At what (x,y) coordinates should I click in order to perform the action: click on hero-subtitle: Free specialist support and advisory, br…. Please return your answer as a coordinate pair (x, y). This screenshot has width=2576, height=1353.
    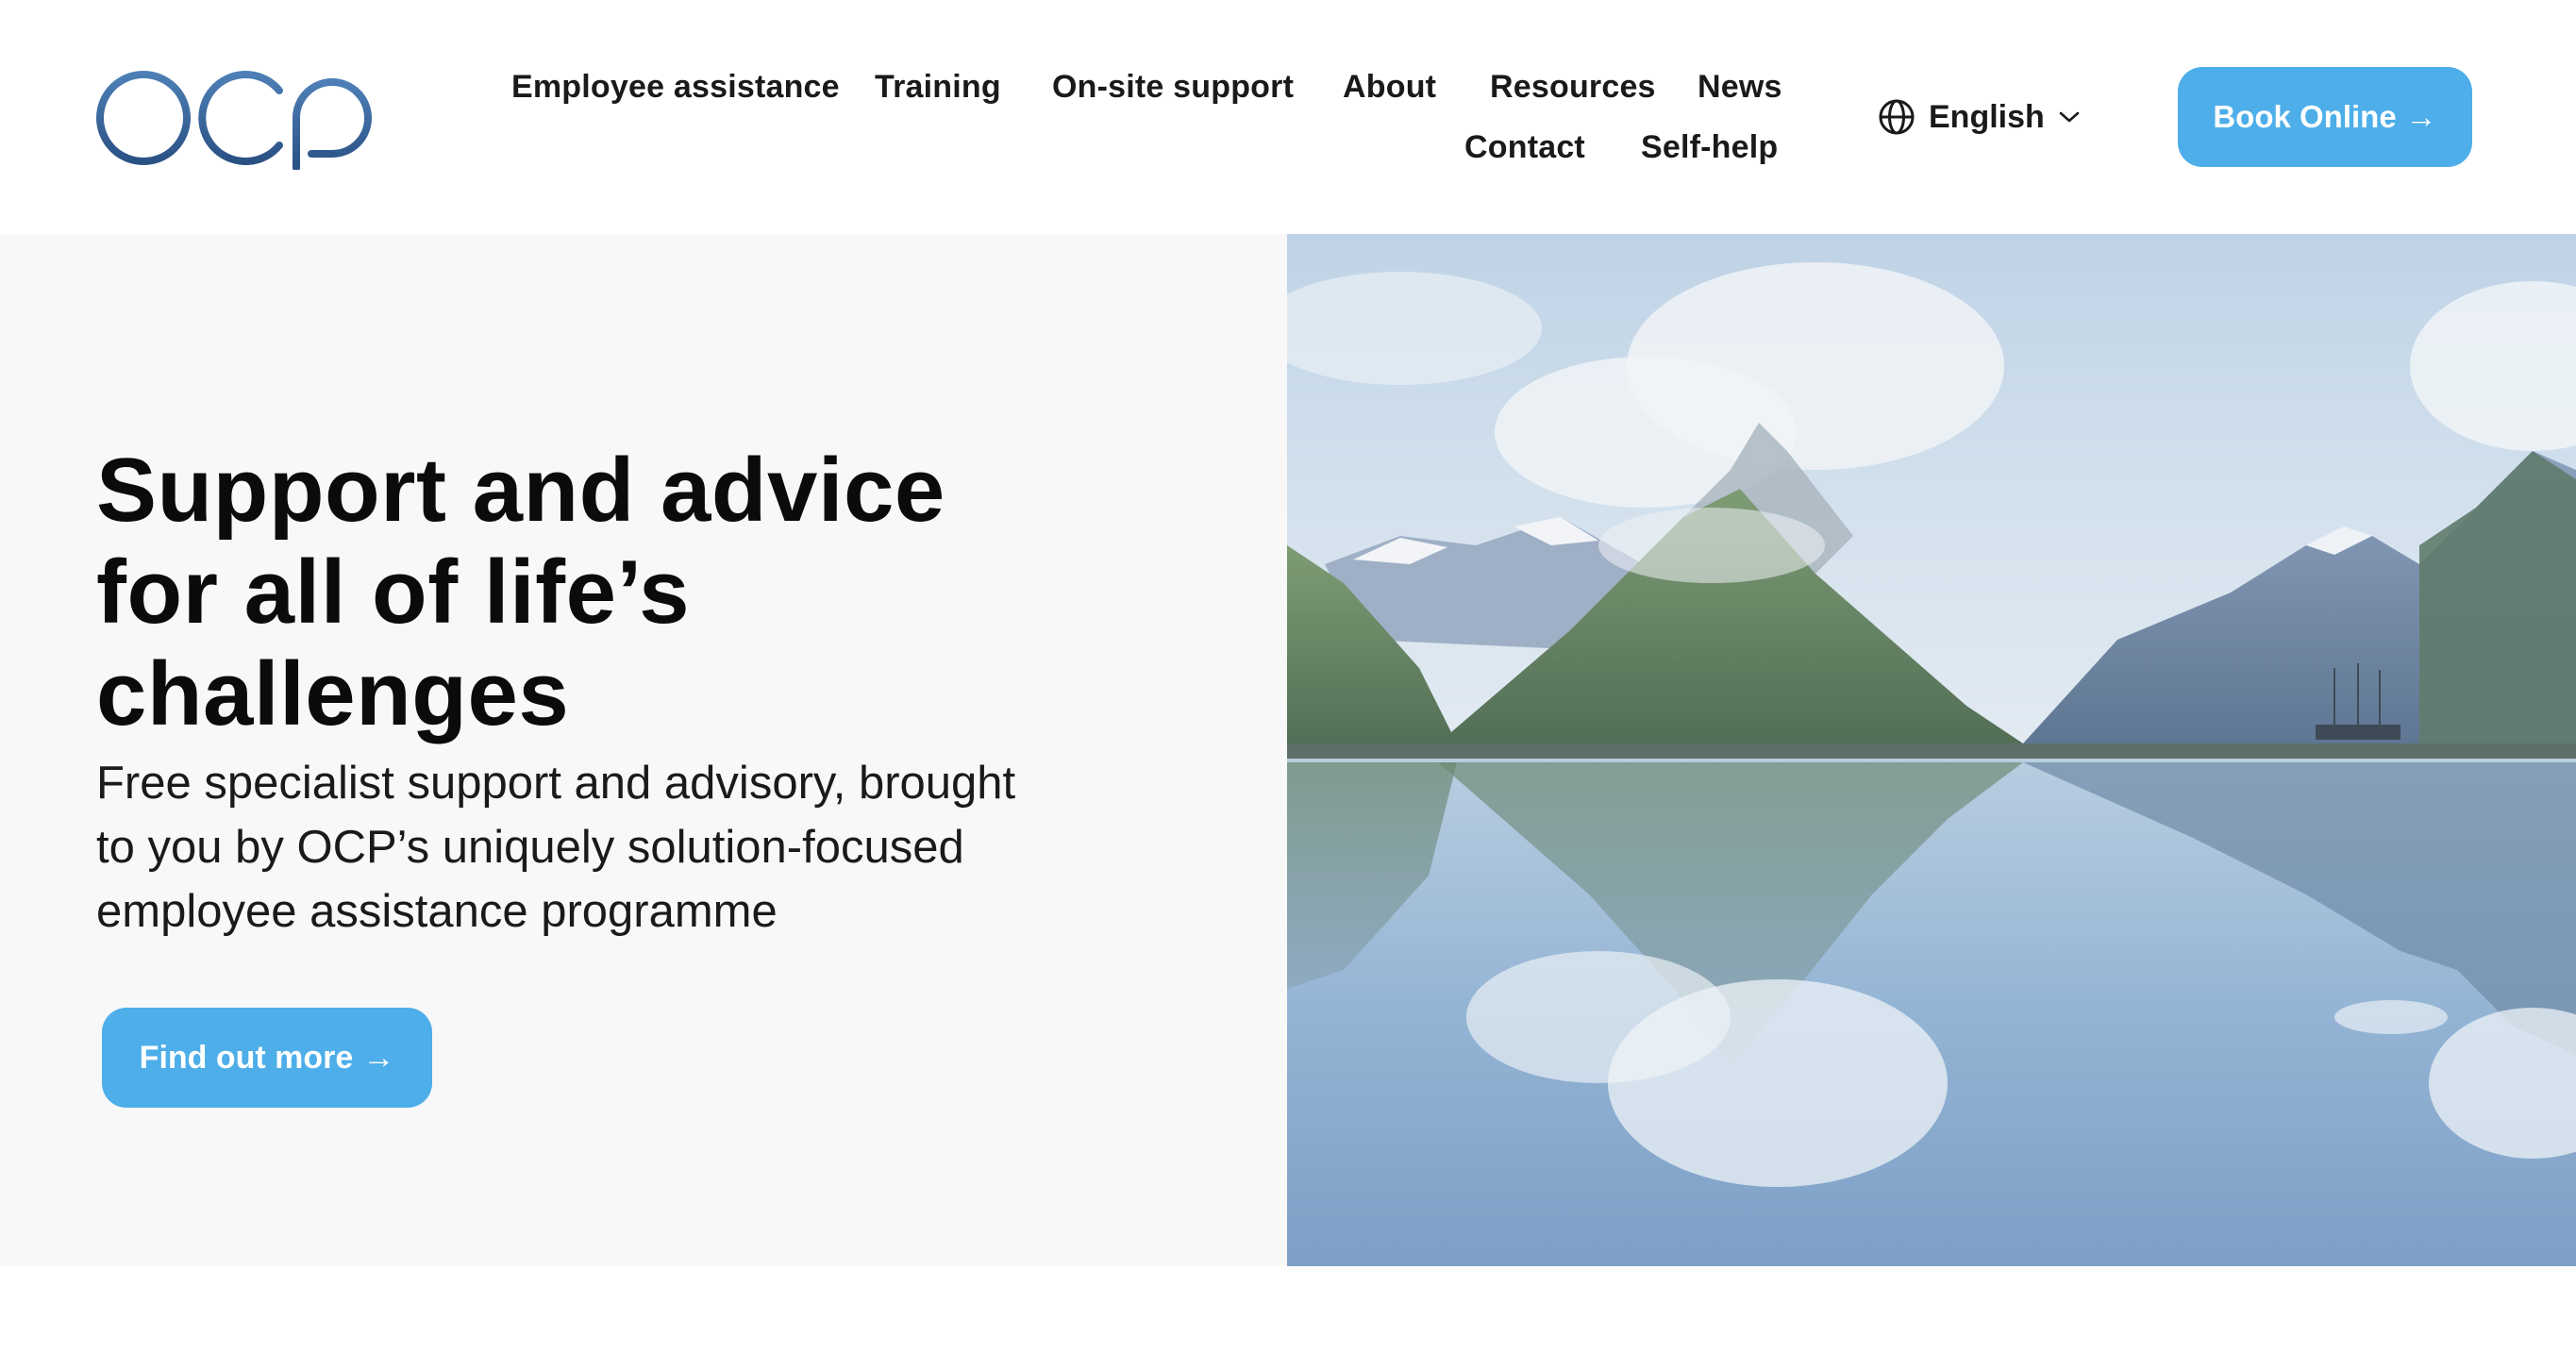
    Looking at the image, I should click on (624, 847).